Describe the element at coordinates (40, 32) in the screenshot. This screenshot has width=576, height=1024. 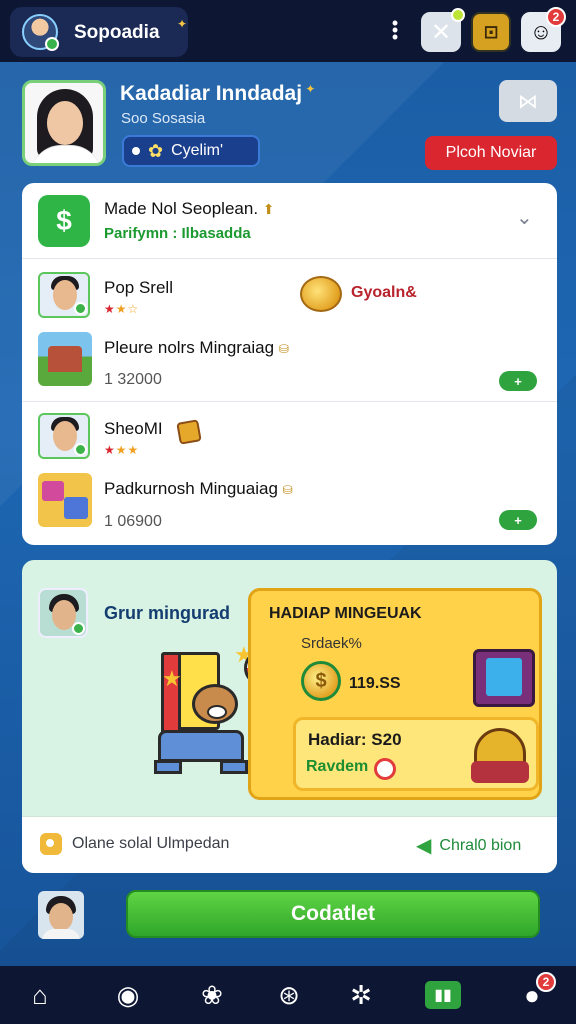
I see `app-avatar` at that location.